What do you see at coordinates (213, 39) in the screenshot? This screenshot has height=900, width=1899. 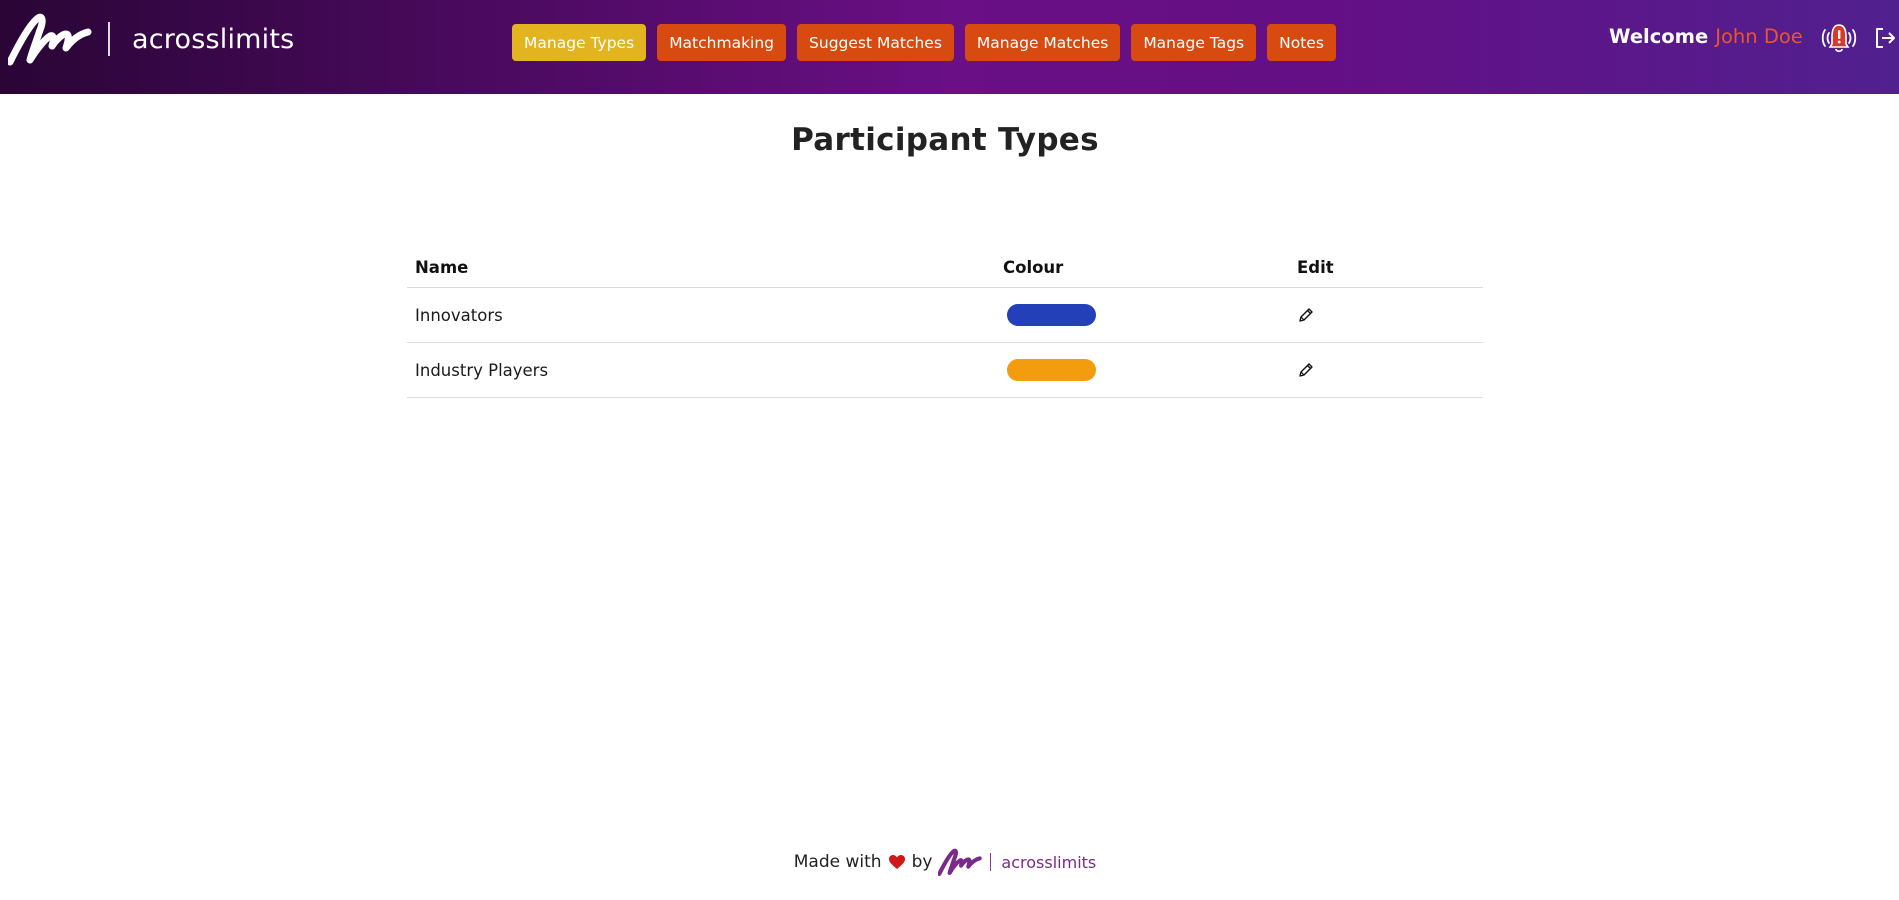 I see `brand-name: acrosslimits` at bounding box center [213, 39].